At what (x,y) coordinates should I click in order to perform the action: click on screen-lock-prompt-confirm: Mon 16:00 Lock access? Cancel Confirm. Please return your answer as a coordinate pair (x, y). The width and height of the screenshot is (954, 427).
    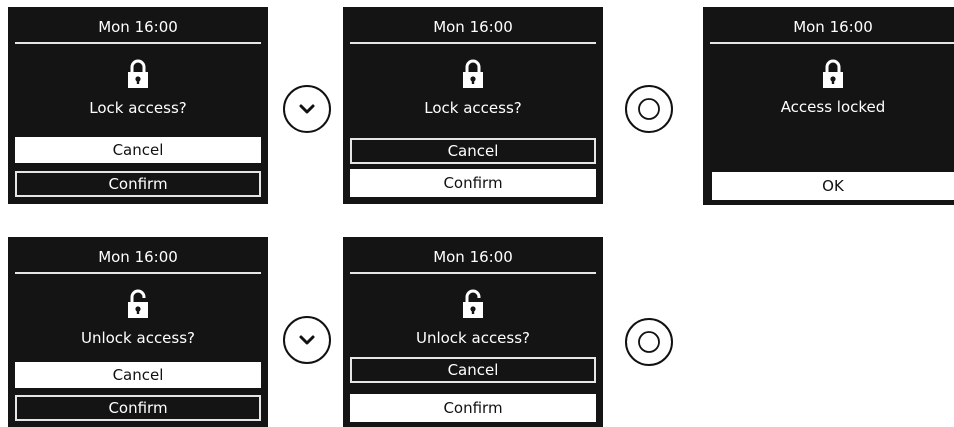
    Looking at the image, I should click on (473, 105).